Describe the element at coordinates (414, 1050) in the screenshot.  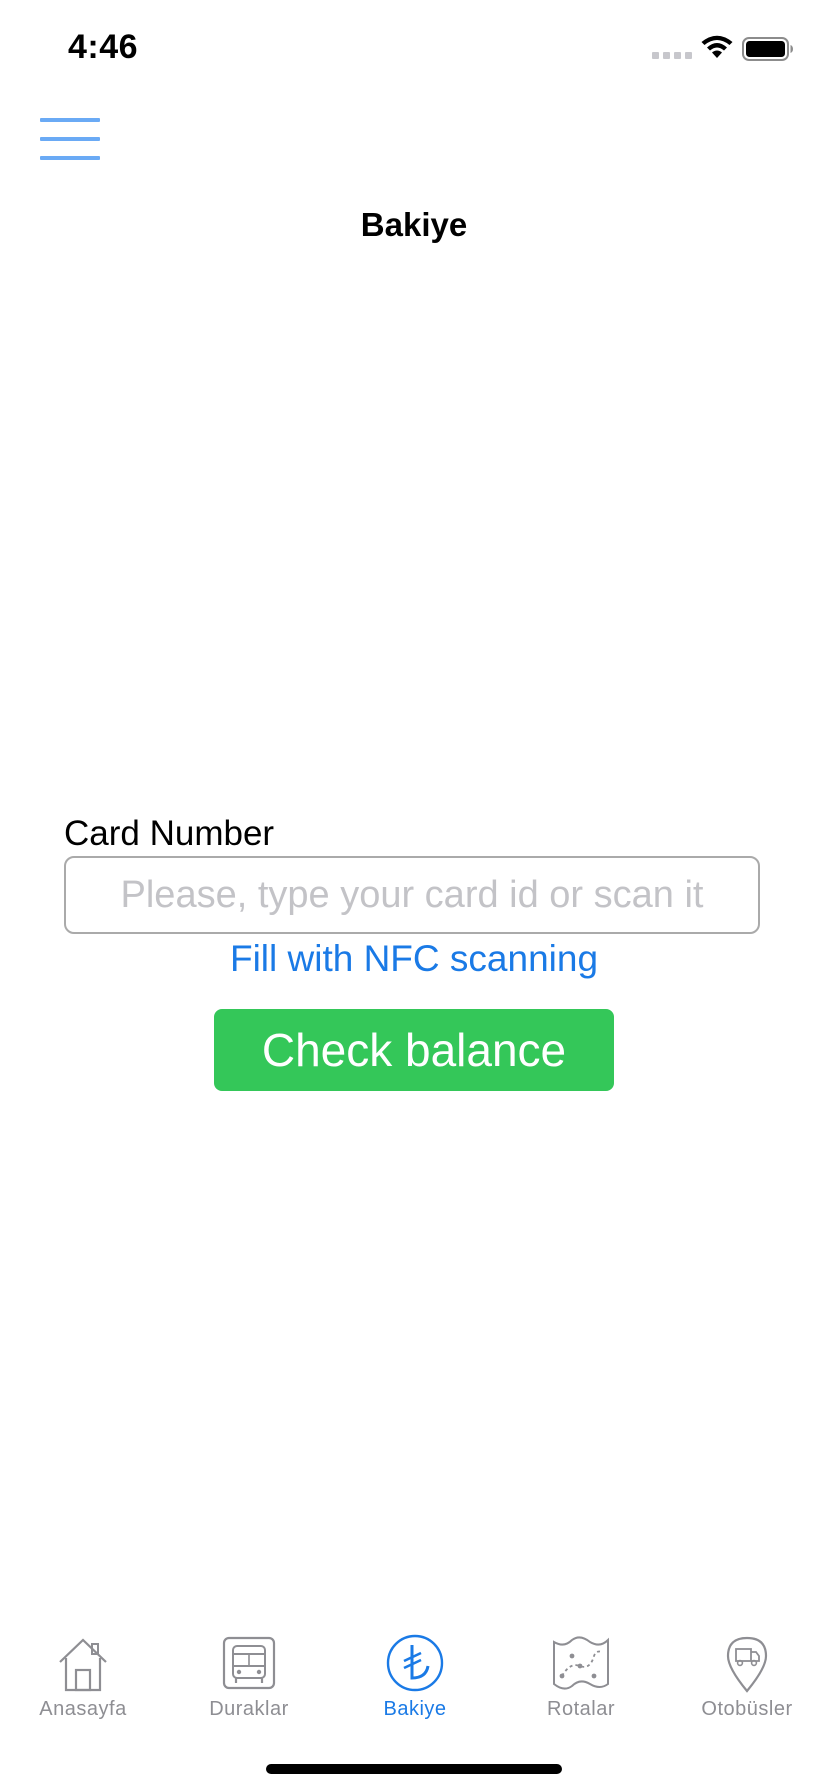
I see `check-balance-button: Check balance` at that location.